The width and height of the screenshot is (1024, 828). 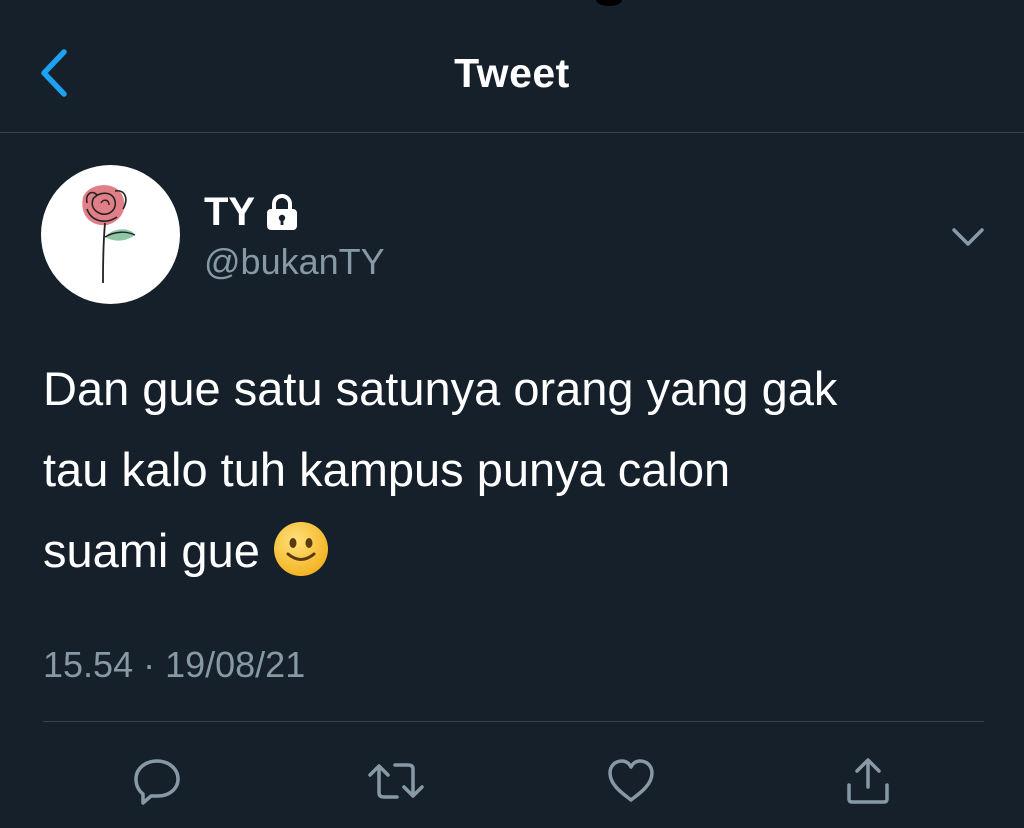 I want to click on share-icon, so click(x=868, y=781).